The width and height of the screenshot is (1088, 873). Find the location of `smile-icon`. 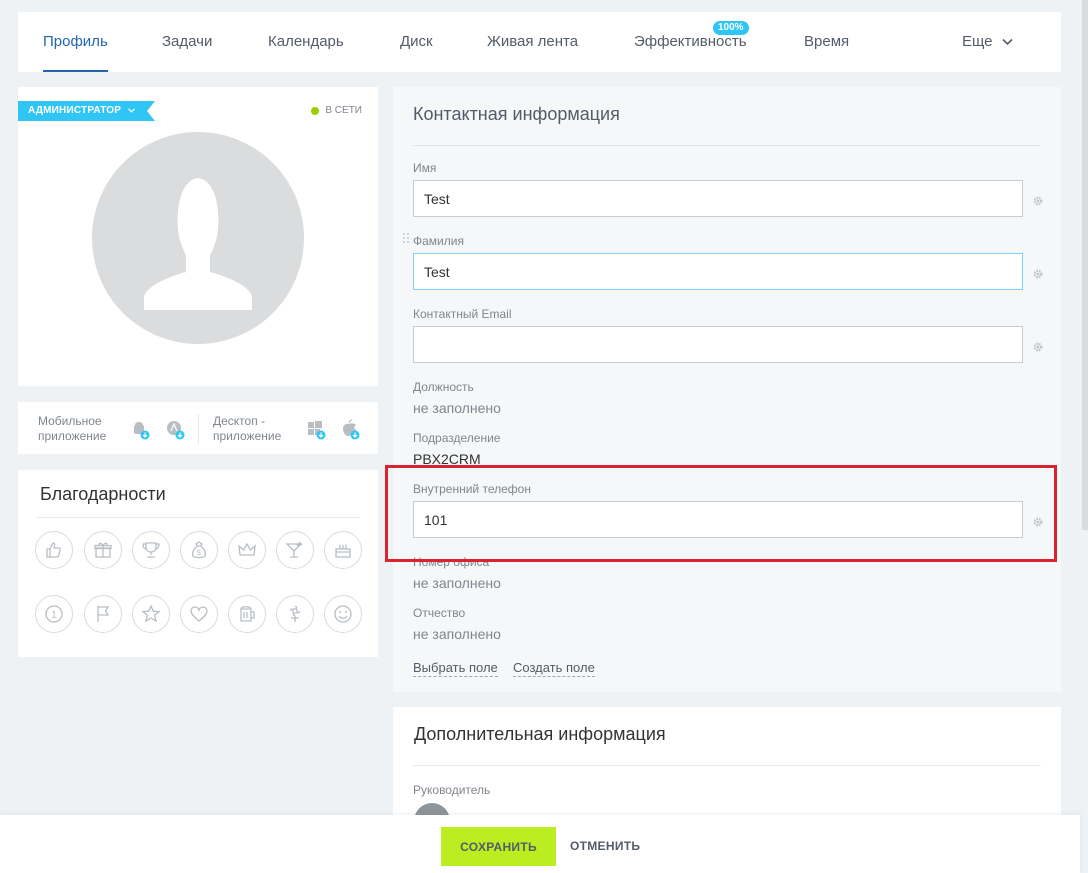

smile-icon is located at coordinates (343, 614).